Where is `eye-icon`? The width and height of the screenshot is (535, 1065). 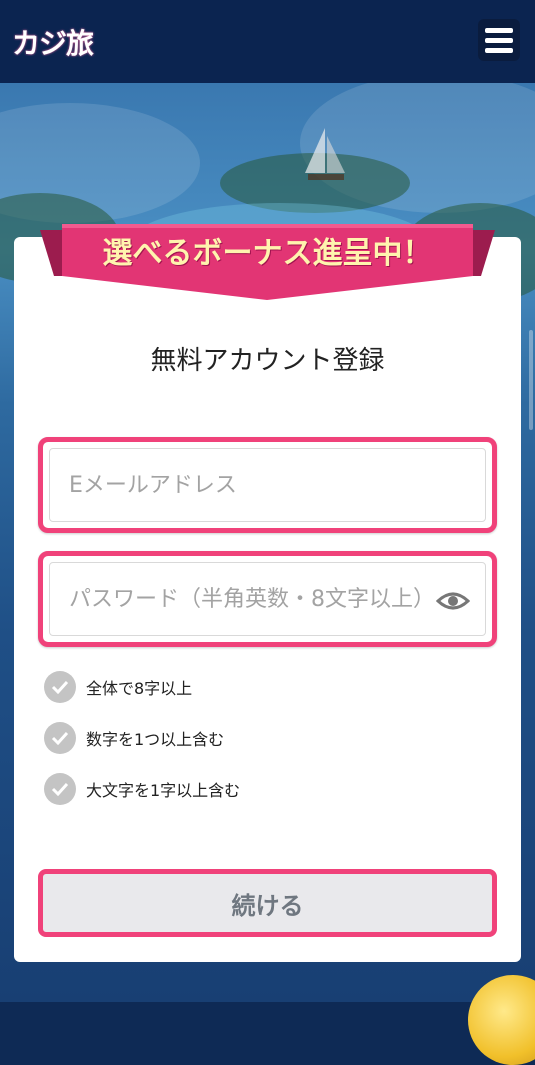 eye-icon is located at coordinates (453, 601).